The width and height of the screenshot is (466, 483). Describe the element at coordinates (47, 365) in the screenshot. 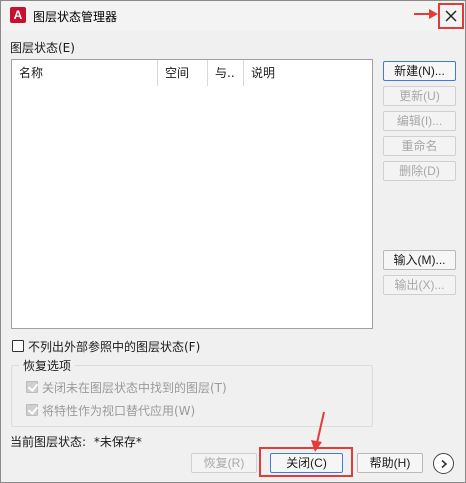

I see `restore-options-title: 恢复选项` at that location.